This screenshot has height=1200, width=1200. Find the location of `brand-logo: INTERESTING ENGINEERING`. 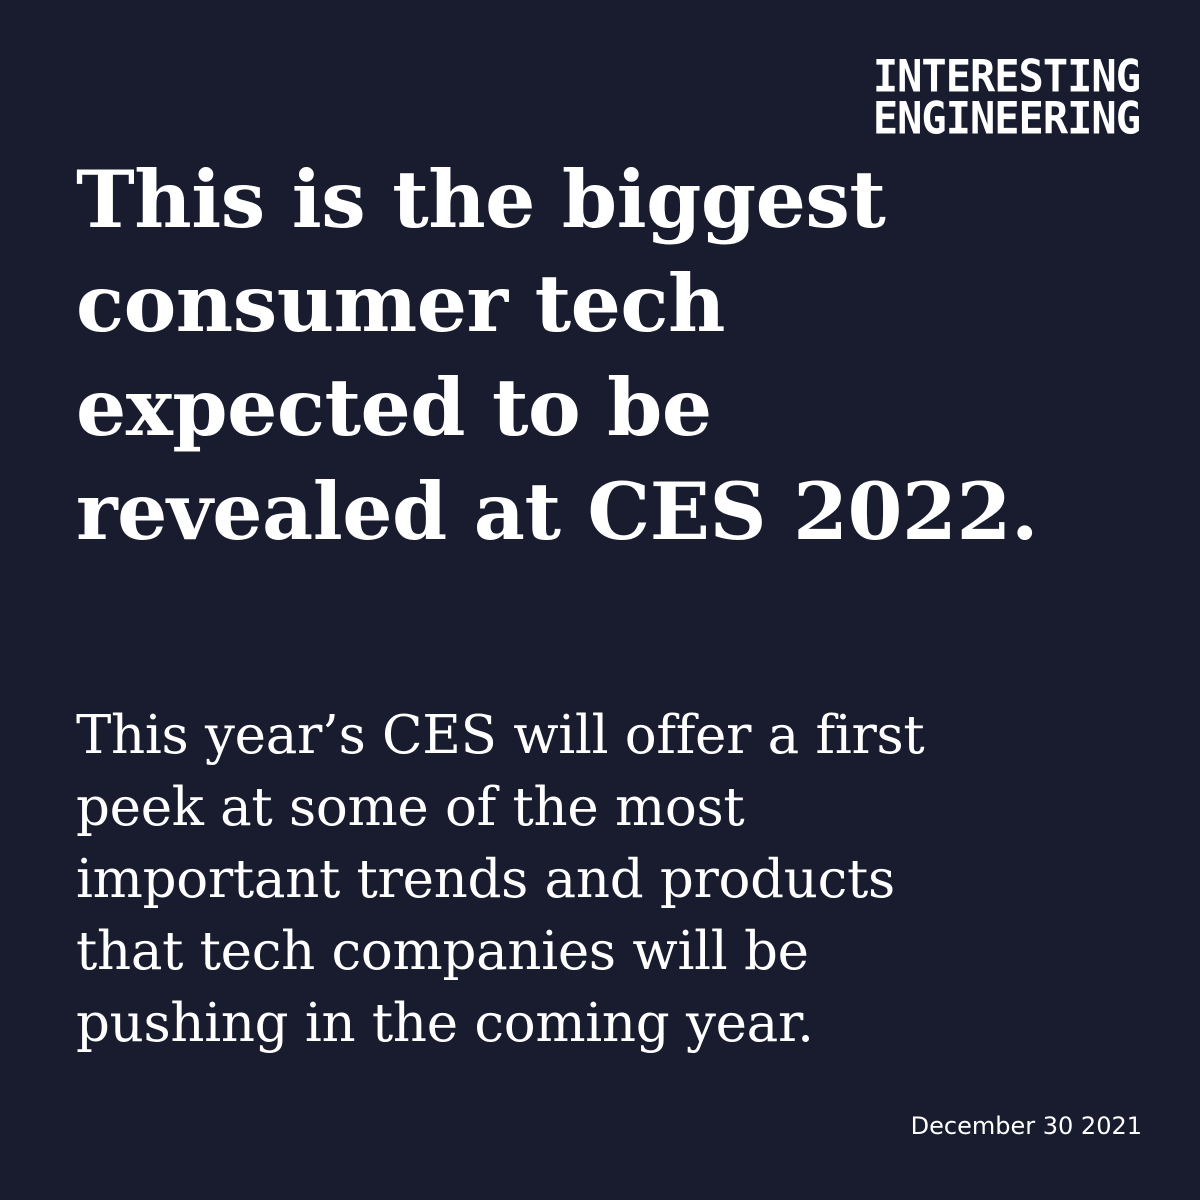

brand-logo: INTERESTING ENGINEERING is located at coordinates (1006, 97).